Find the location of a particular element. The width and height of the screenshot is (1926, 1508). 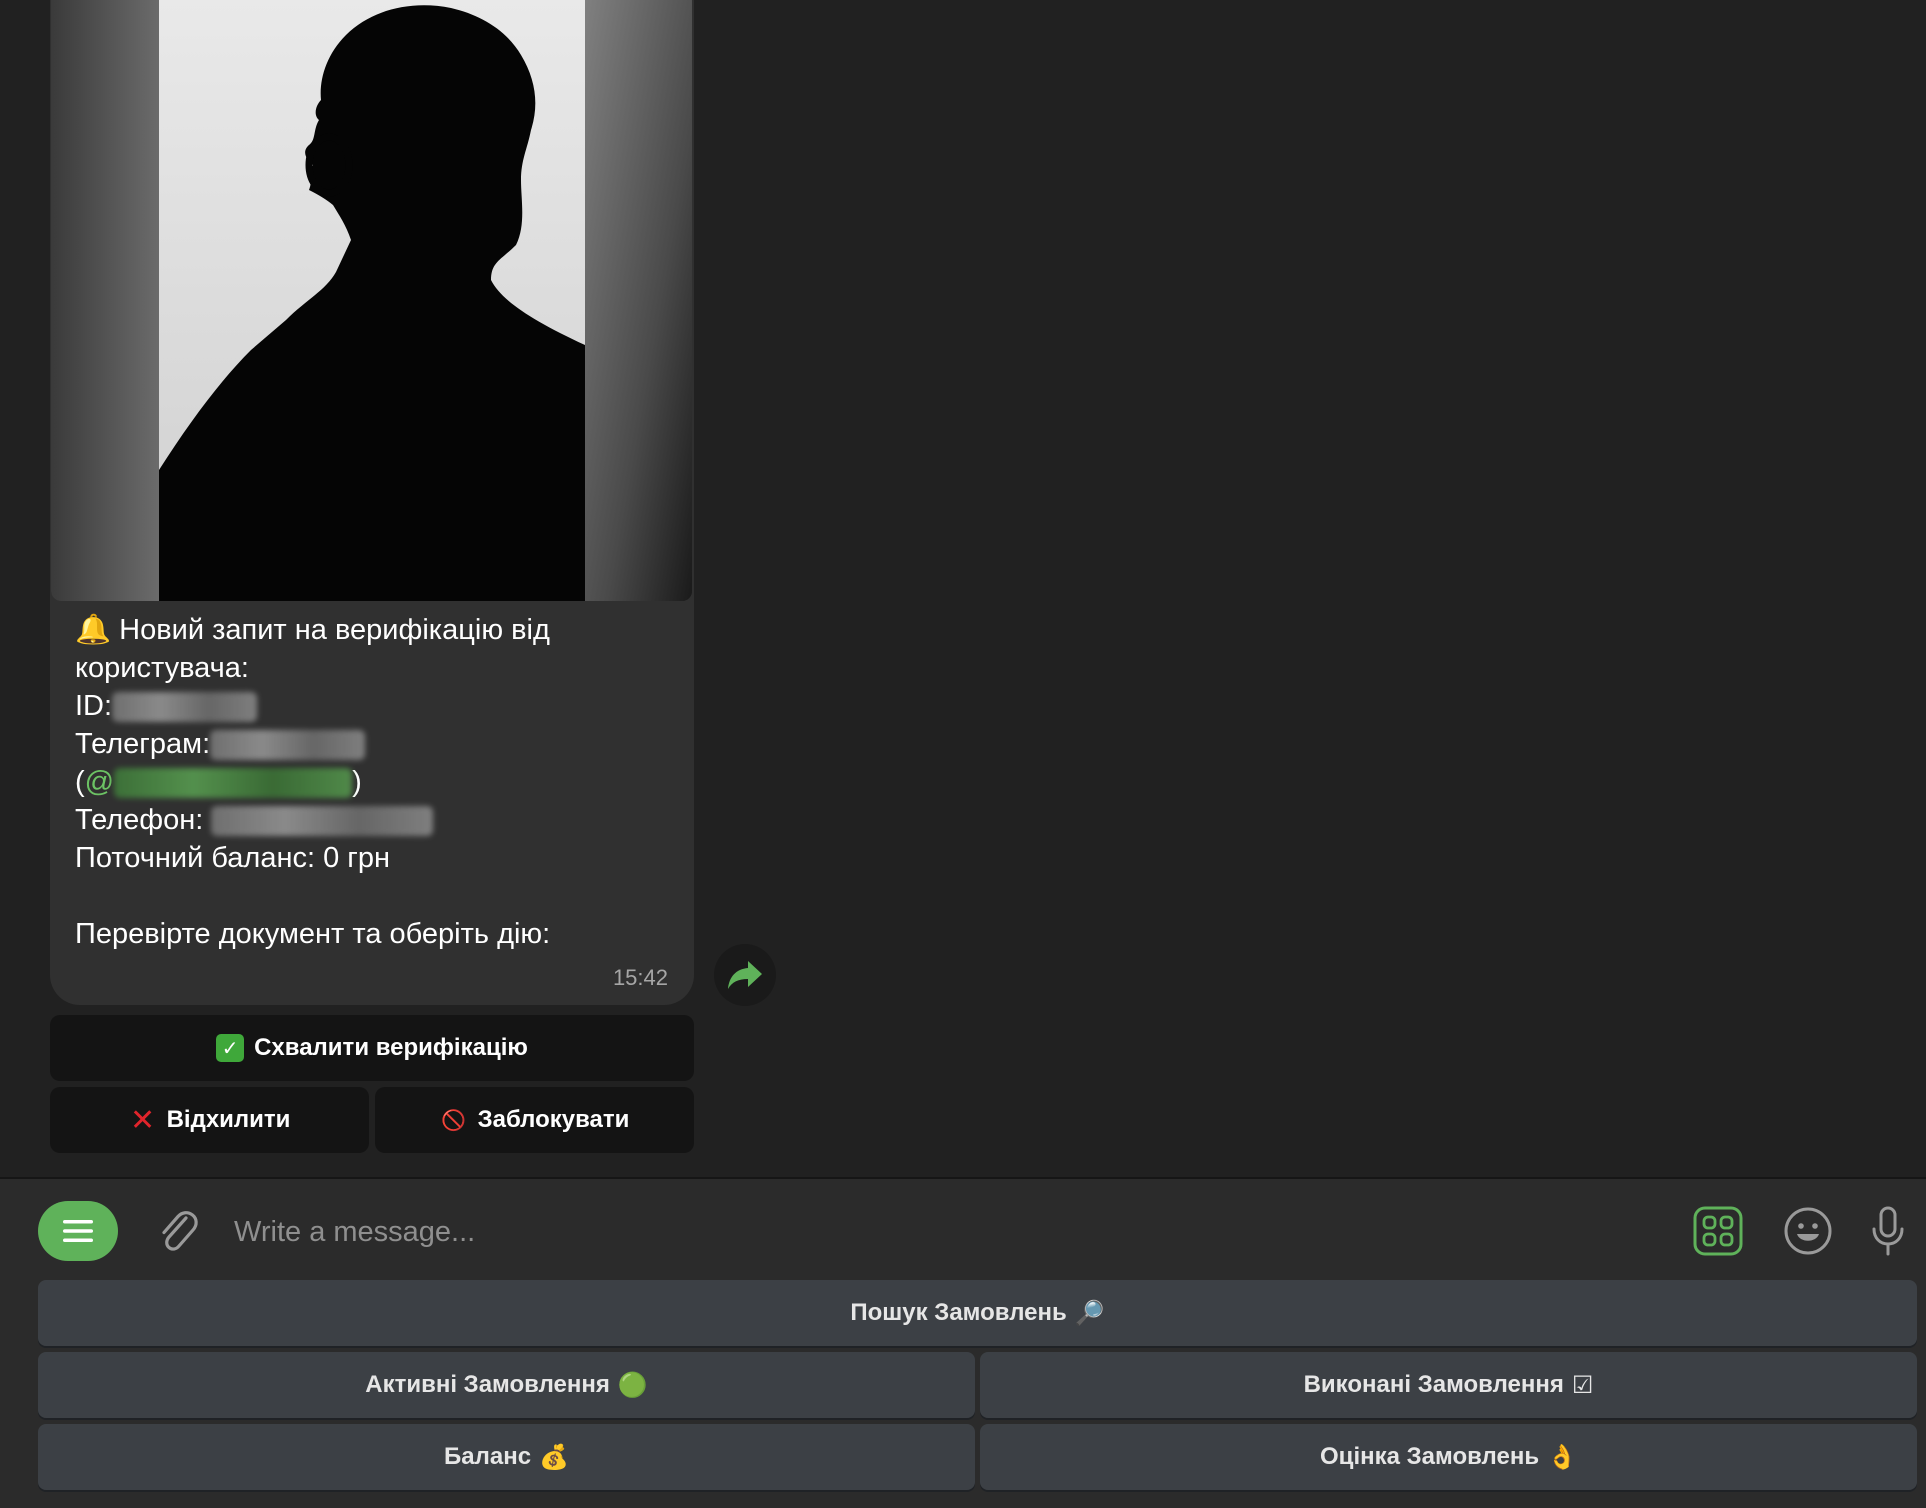

message-line-title: 🔔 Новий запит на верифікацію від is located at coordinates (375, 630).